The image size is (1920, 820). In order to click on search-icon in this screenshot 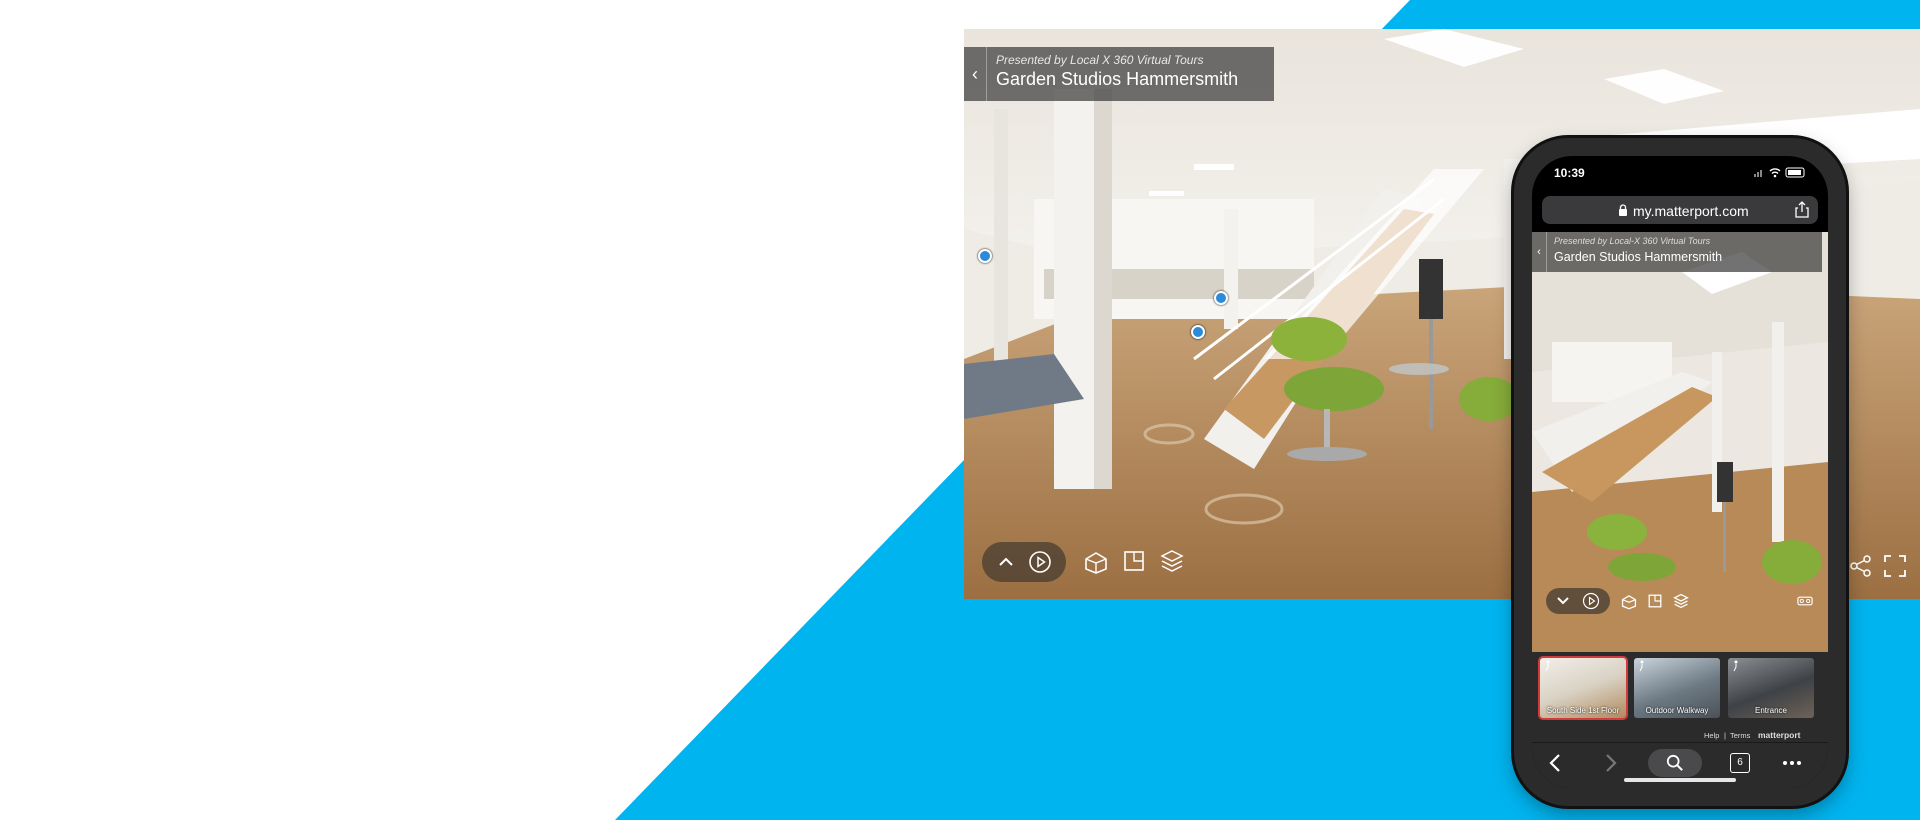, I will do `click(1674, 762)`.